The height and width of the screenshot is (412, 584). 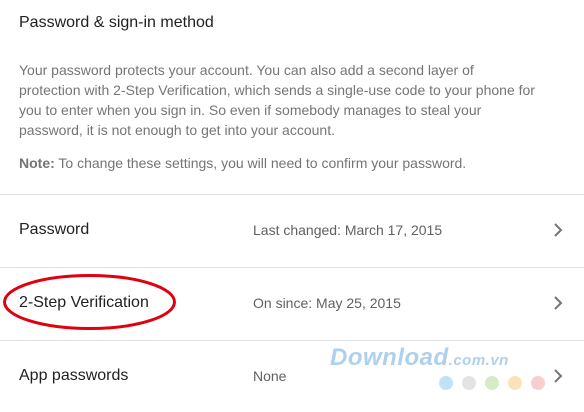 What do you see at coordinates (270, 376) in the screenshot?
I see `app-passwords-value: None` at bounding box center [270, 376].